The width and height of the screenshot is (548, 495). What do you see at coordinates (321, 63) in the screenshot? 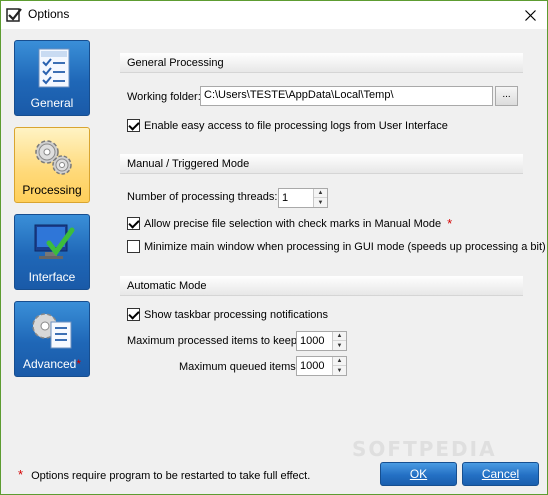
I see `section-general-processing: General Processing` at bounding box center [321, 63].